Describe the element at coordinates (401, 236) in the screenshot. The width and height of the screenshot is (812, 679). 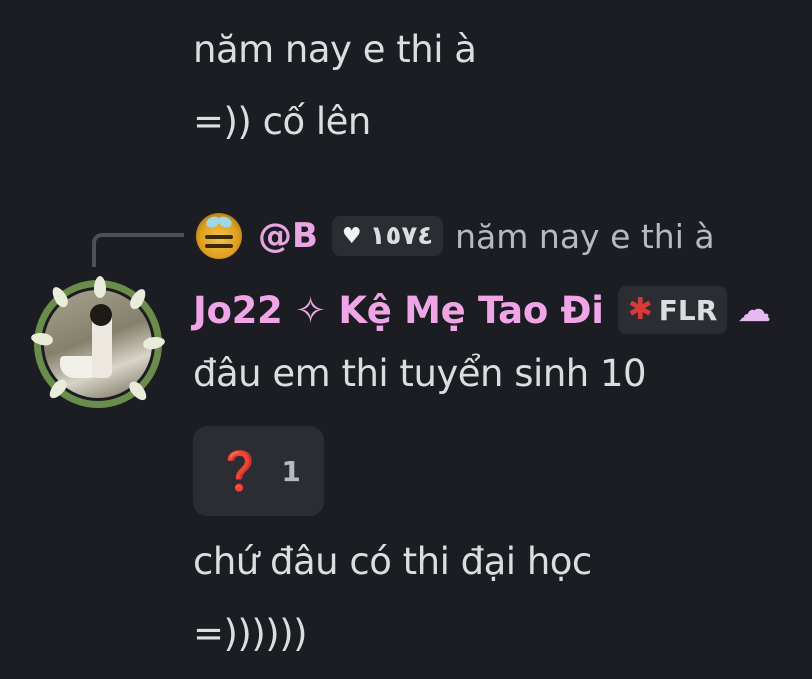
I see `reply-tag-label: ١٥٧٤` at that location.